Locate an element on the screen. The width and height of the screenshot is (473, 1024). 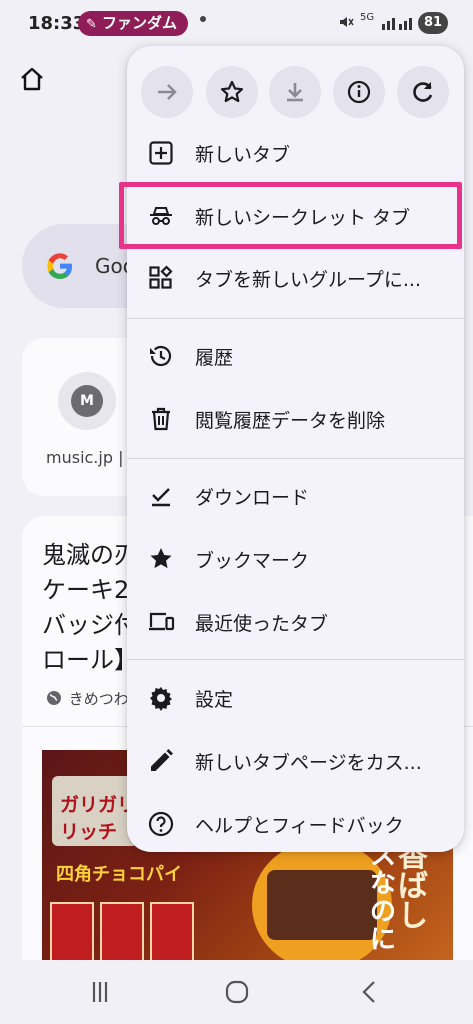
menu-item-label: 設定 is located at coordinates (214, 700).